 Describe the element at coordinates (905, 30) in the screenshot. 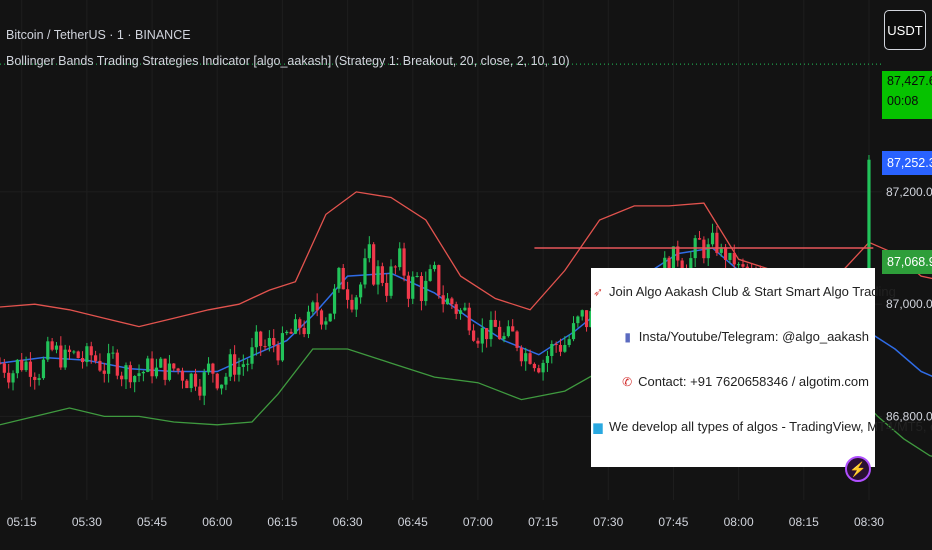

I see `currency-button: USDT` at that location.